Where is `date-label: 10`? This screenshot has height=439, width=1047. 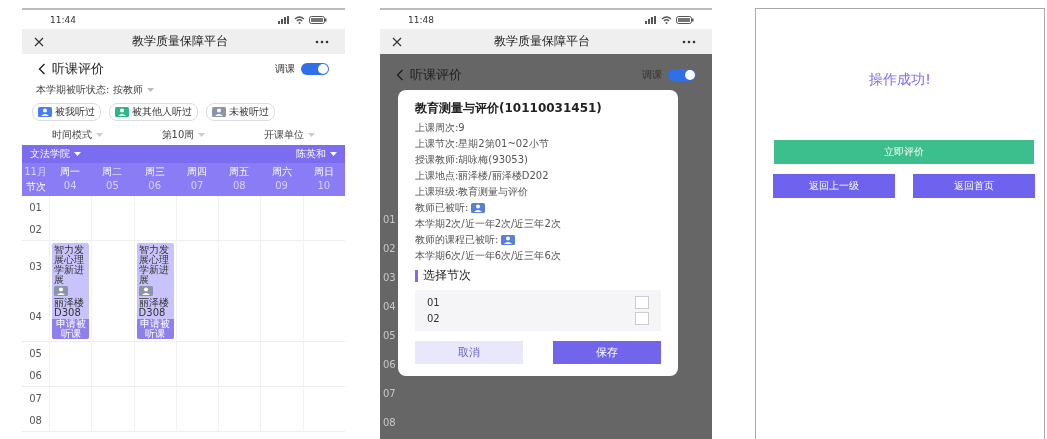 date-label: 10 is located at coordinates (324, 185).